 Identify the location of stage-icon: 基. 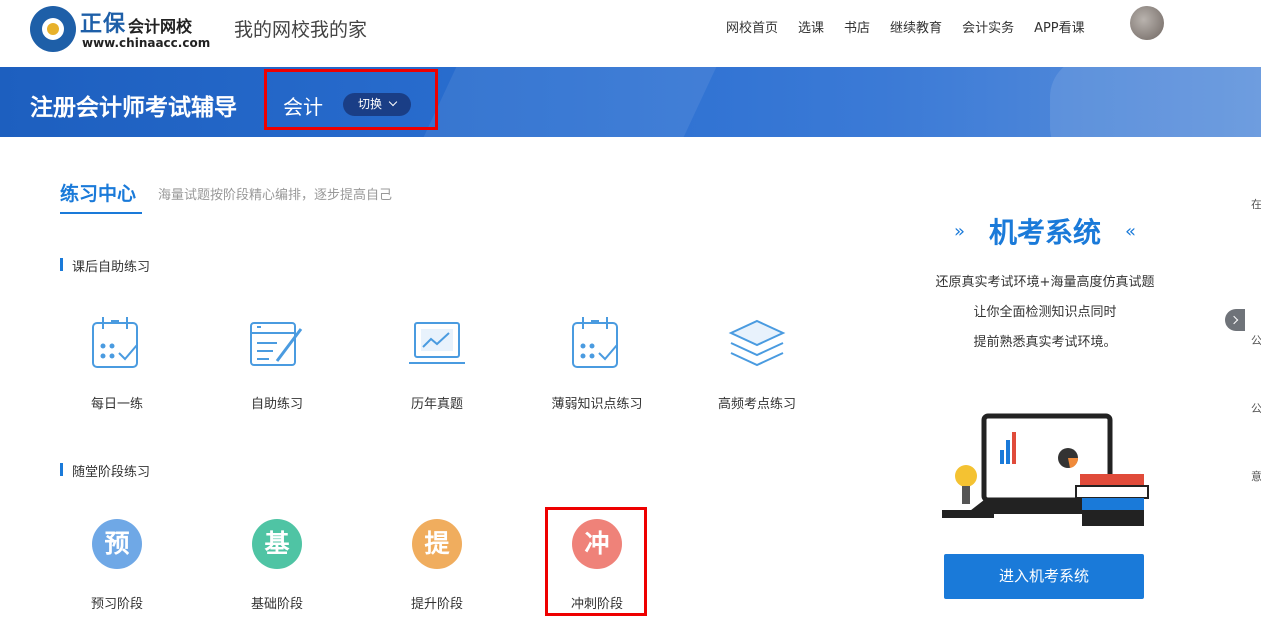
(277, 544).